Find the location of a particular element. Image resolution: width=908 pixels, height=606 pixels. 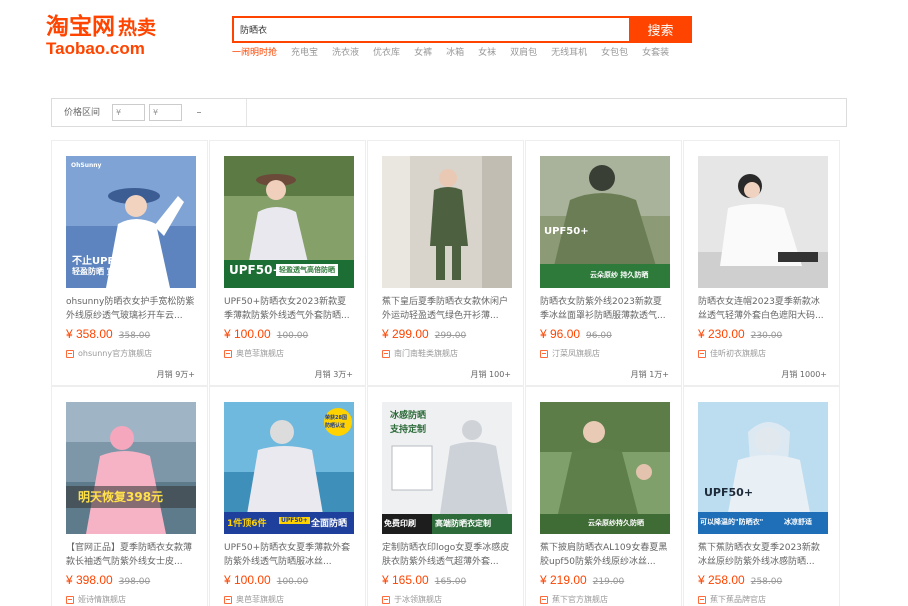

product-image: 冰感防晒 支持定制 免费印刷 高端防晒衣定制 is located at coordinates (447, 468).